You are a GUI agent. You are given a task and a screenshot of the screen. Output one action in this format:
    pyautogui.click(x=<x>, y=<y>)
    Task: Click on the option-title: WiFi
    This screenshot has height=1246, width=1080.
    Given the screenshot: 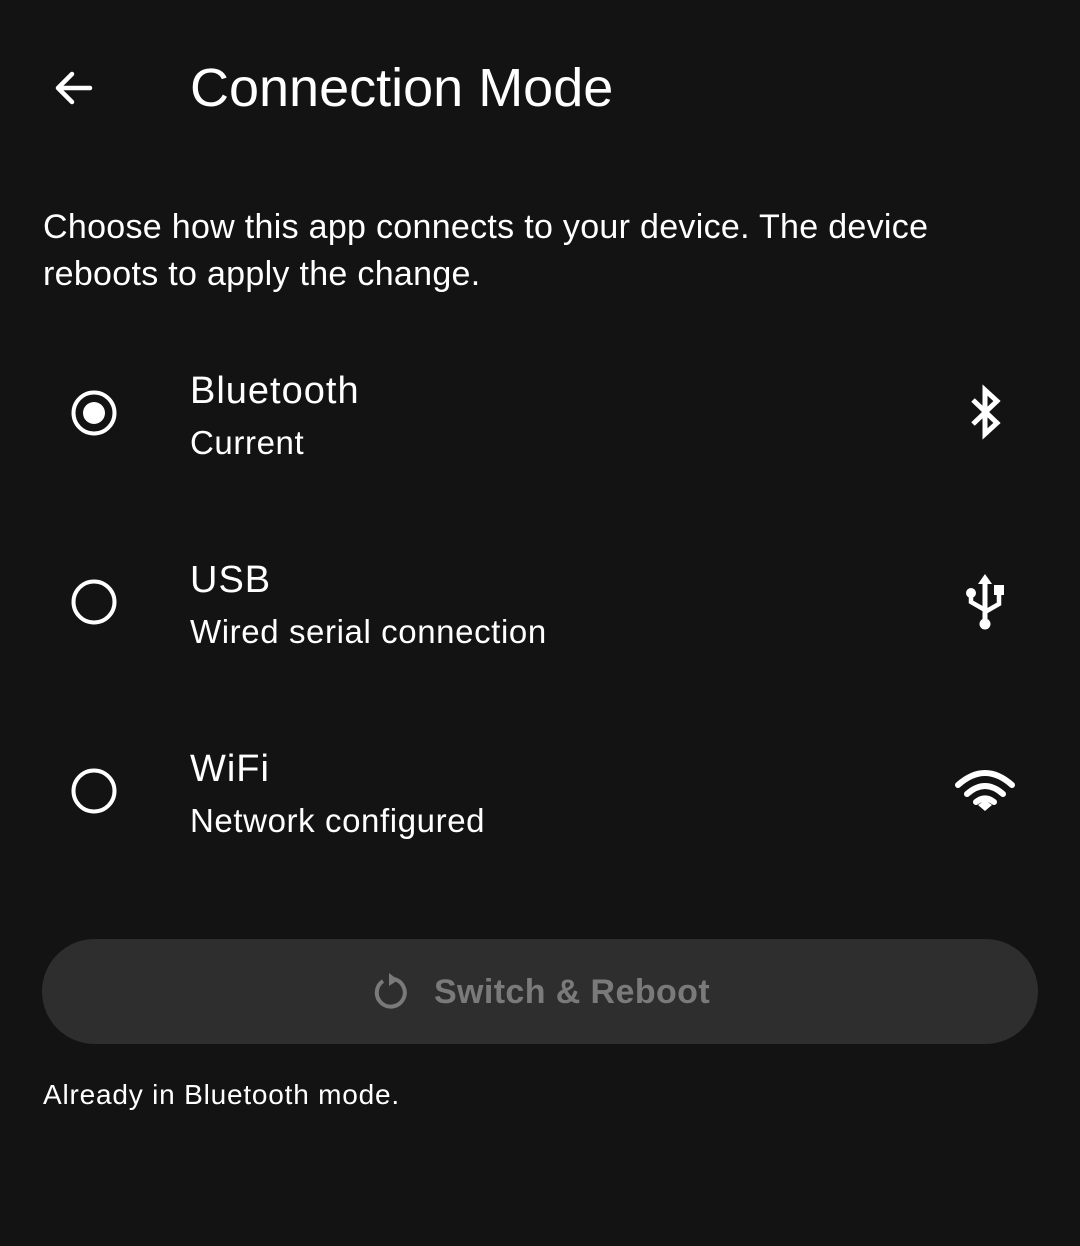 What is the action you would take?
    pyautogui.click(x=230, y=769)
    